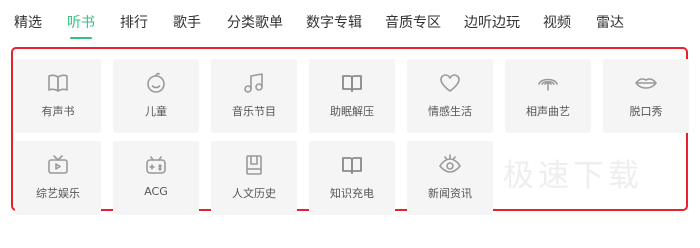  What do you see at coordinates (573, 176) in the screenshot?
I see `watermark: 极速下载` at bounding box center [573, 176].